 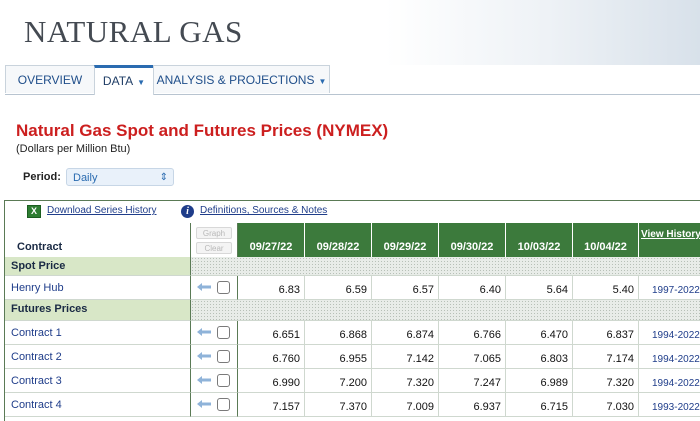 What do you see at coordinates (676, 407) in the screenshot?
I see `history-range: 1993-2022` at bounding box center [676, 407].